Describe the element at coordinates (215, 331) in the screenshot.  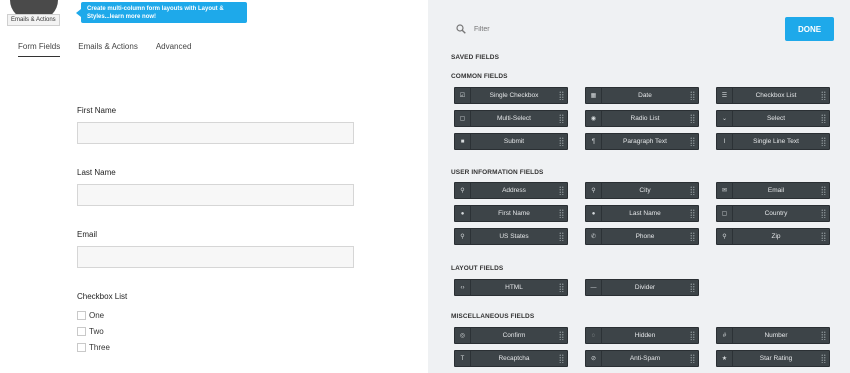
I see `checkbox-option: Two` at that location.